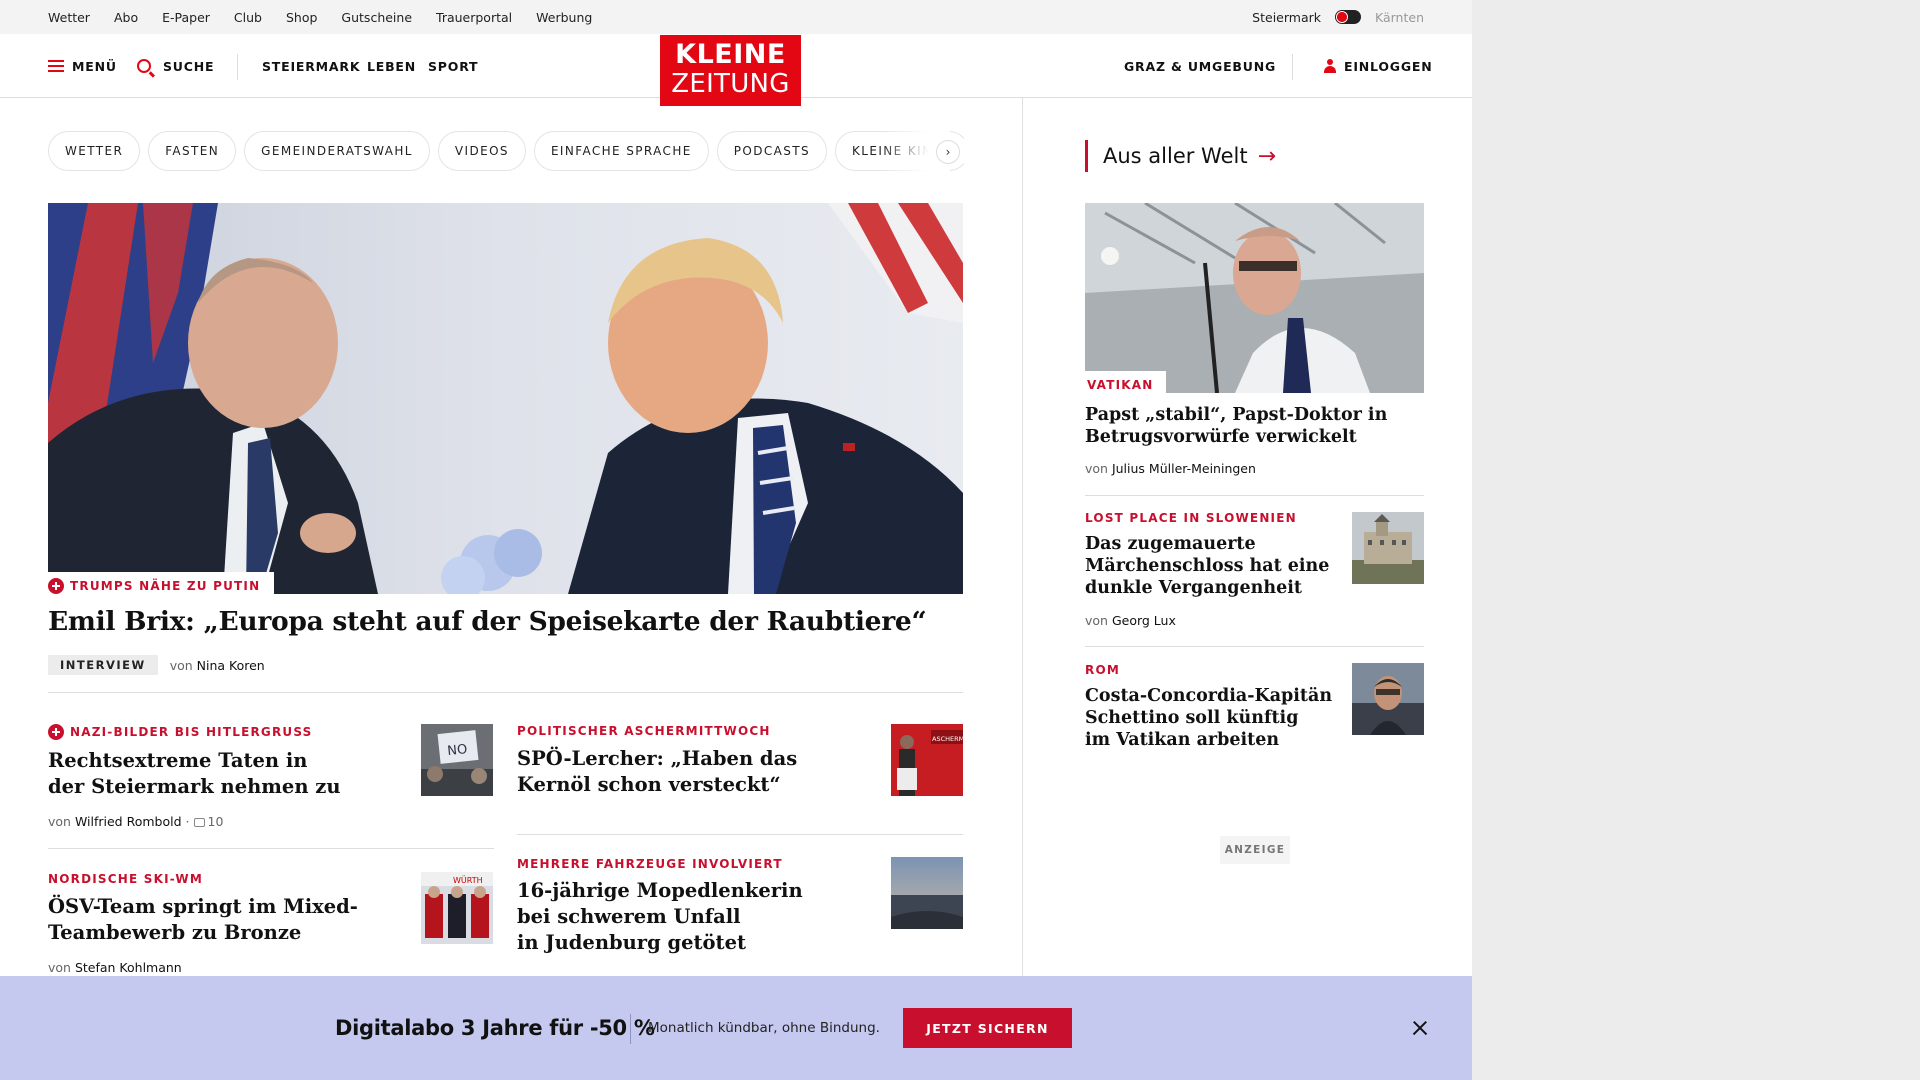 The height and width of the screenshot is (1080, 1920). I want to click on utility-link-club: Club, so click(248, 17).